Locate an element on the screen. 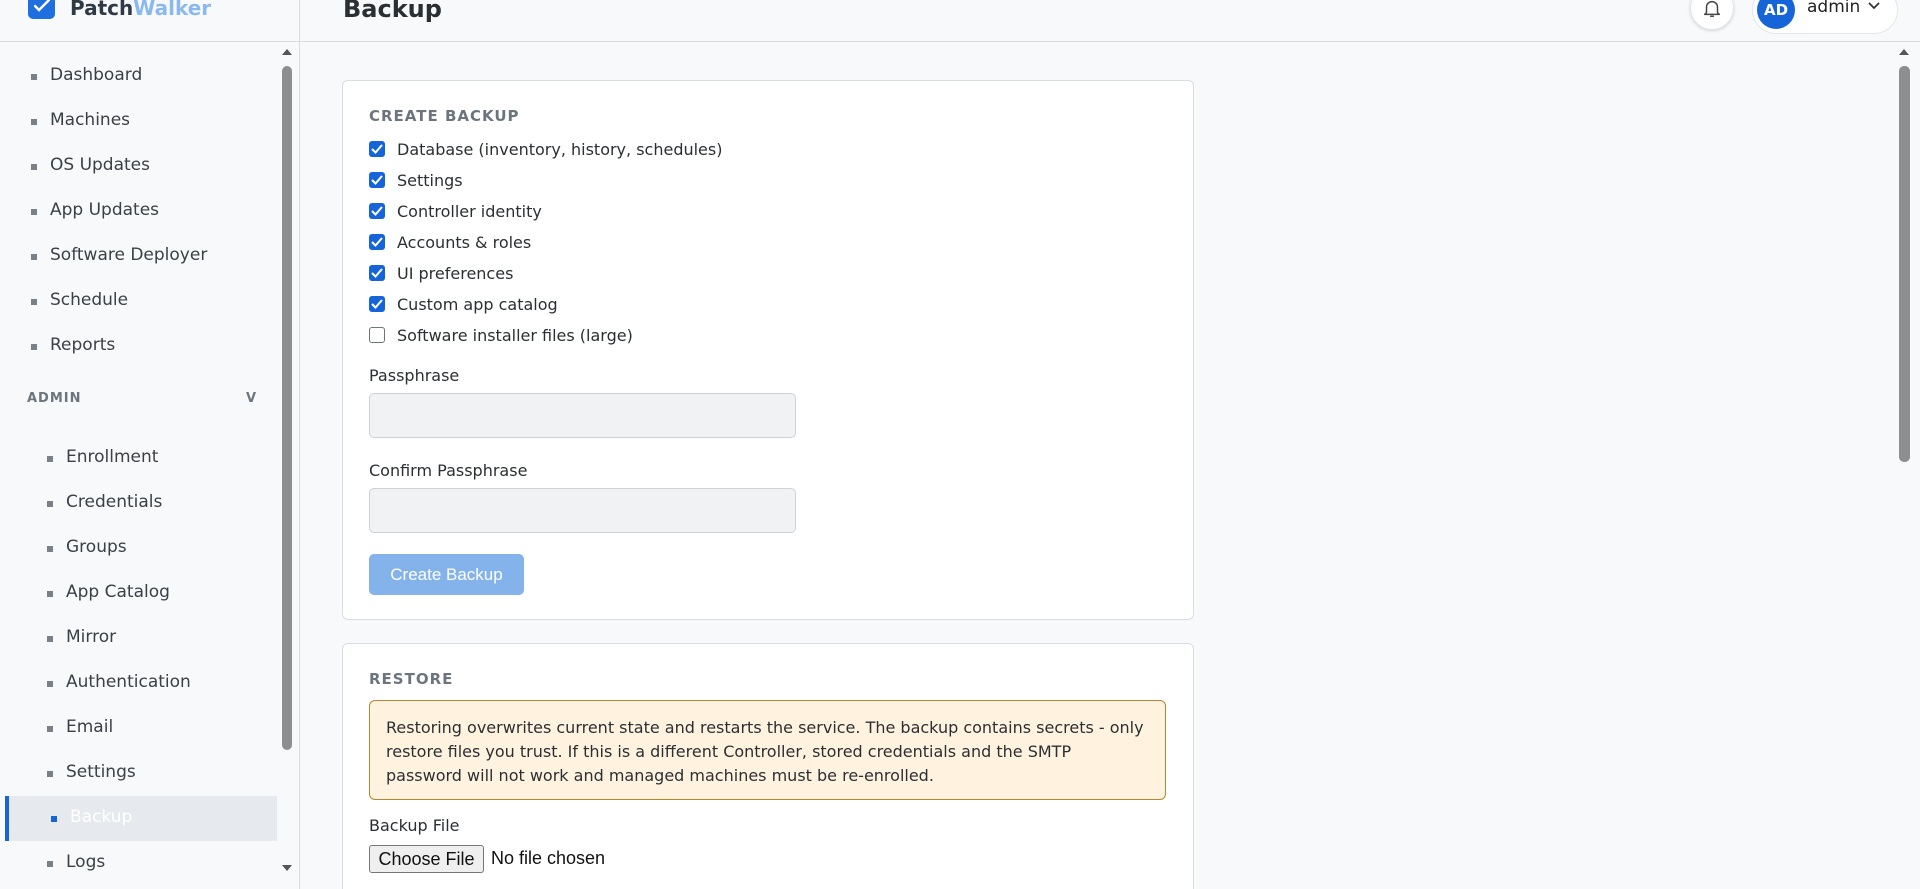  choose-file-button: Choose File is located at coordinates (426, 859).